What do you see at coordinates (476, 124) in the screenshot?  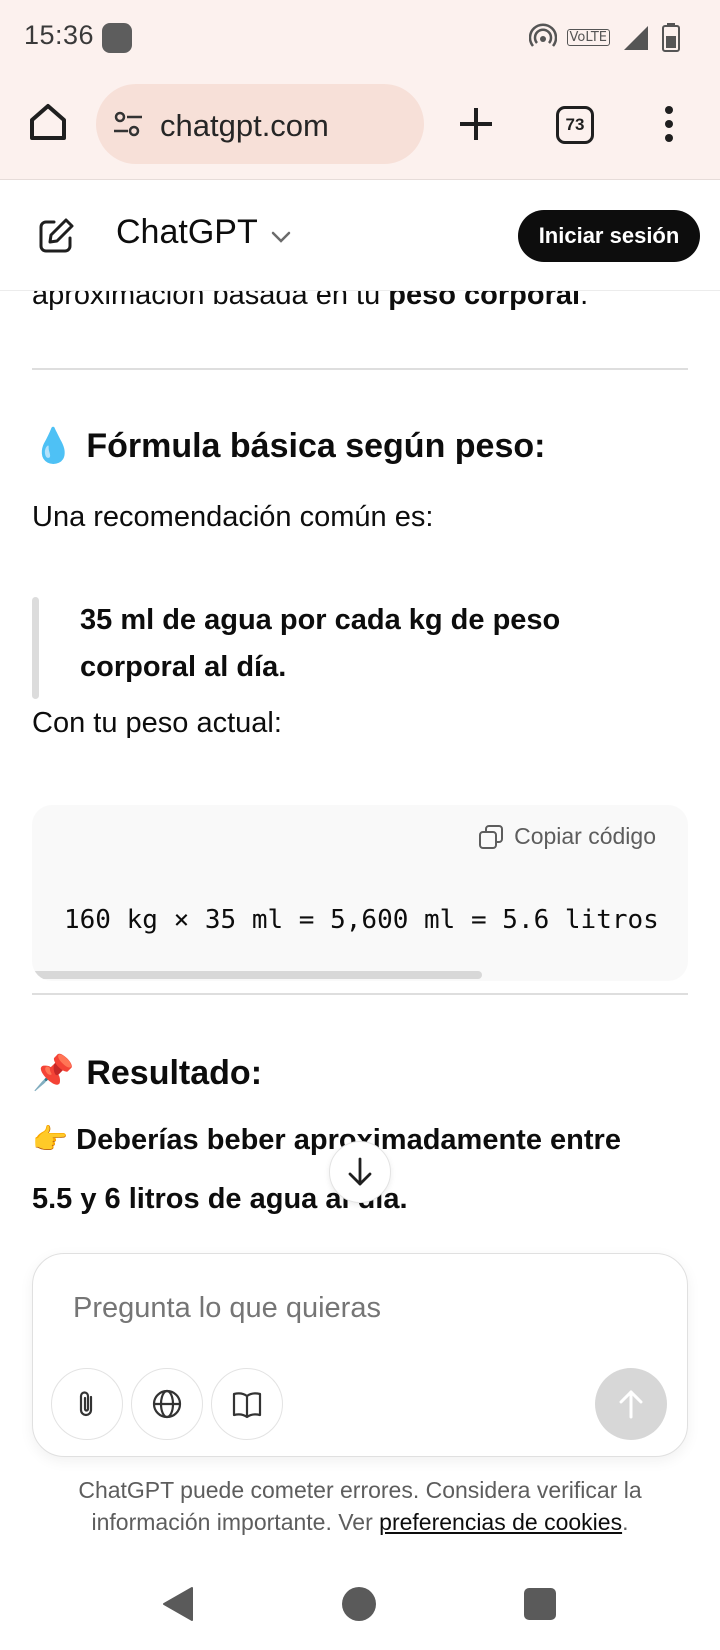 I see `new-tab-icon` at bounding box center [476, 124].